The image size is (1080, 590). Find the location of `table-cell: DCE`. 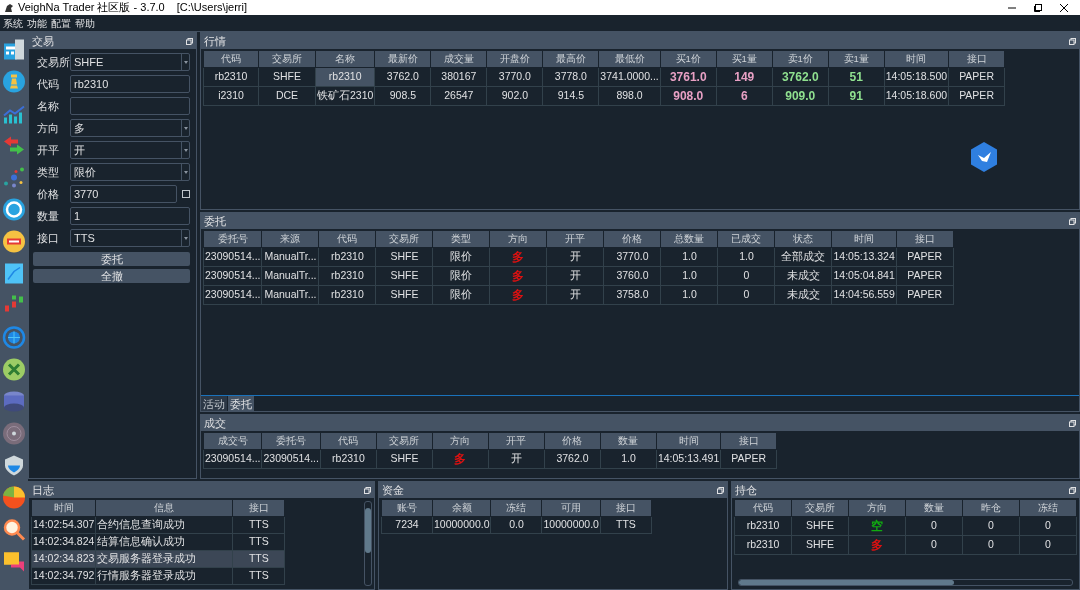

table-cell: DCE is located at coordinates (287, 96).